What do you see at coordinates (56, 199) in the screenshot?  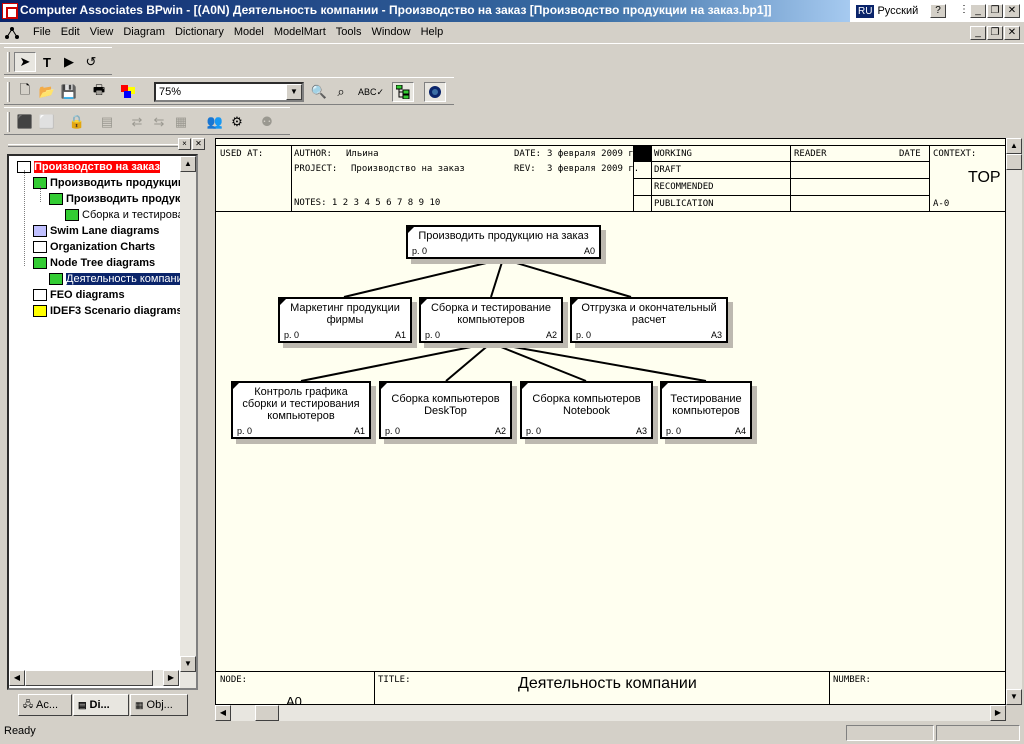 I see `diagram-icon` at bounding box center [56, 199].